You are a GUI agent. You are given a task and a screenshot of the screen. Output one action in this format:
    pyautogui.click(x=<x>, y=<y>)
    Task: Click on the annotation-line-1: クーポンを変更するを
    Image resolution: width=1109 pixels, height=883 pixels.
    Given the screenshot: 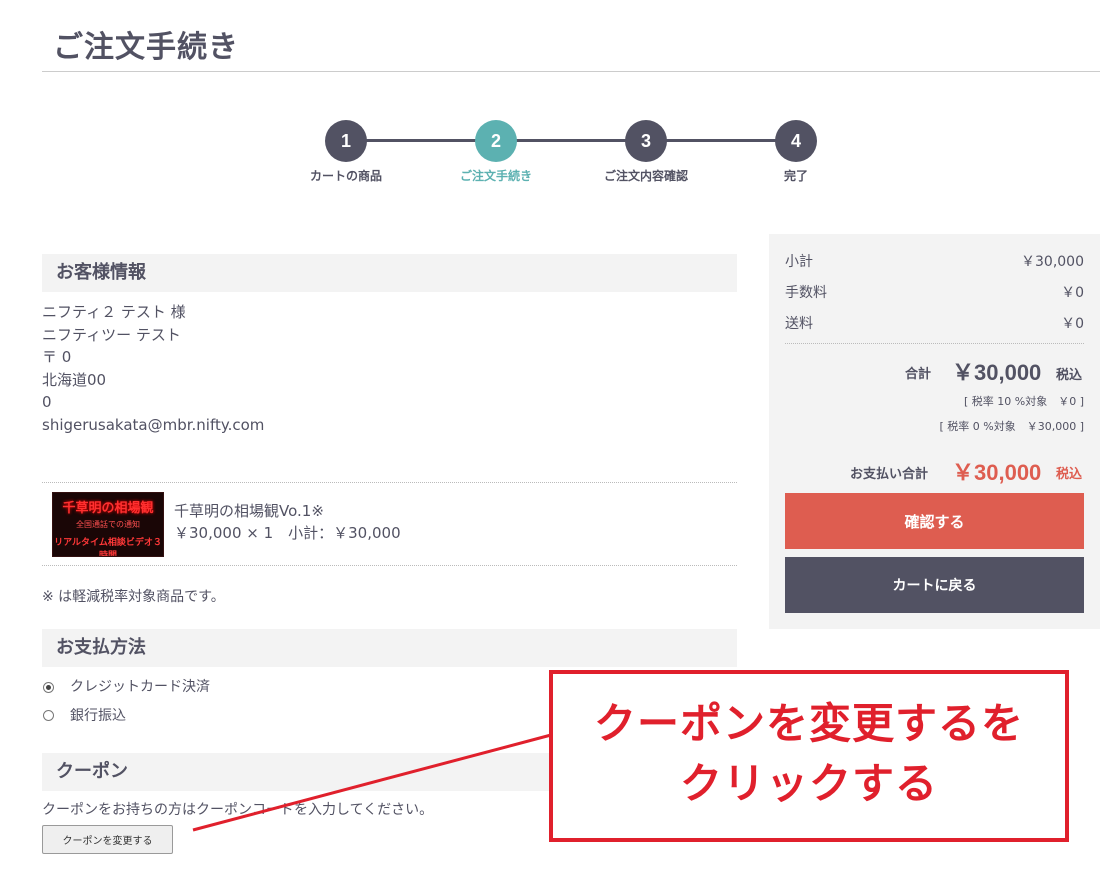 What is the action you would take?
    pyautogui.click(x=808, y=723)
    